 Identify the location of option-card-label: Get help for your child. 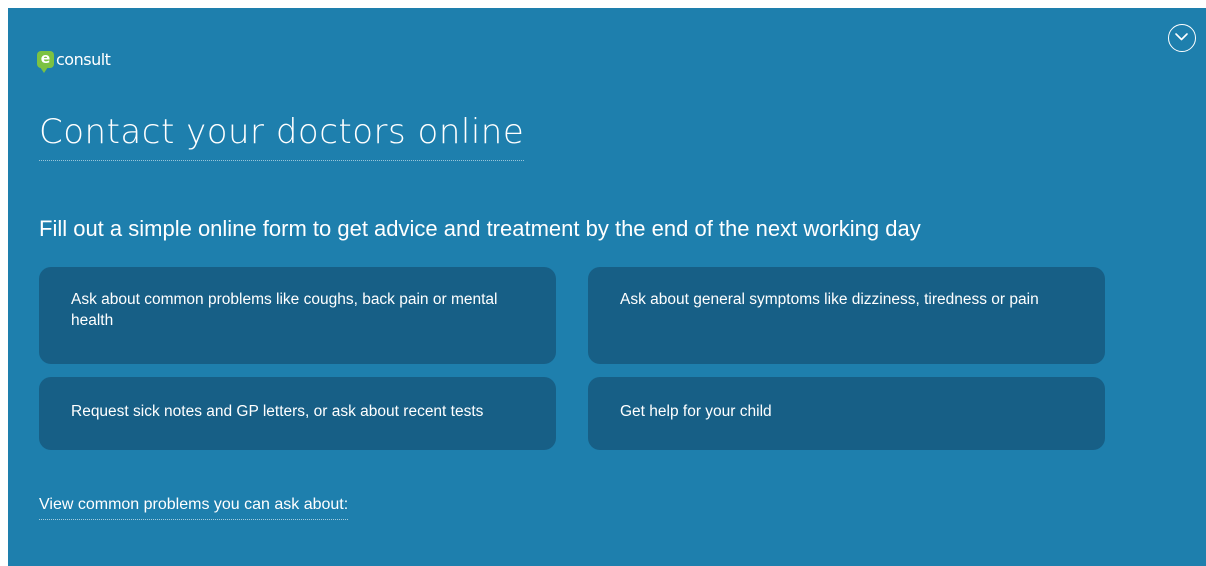
(696, 411).